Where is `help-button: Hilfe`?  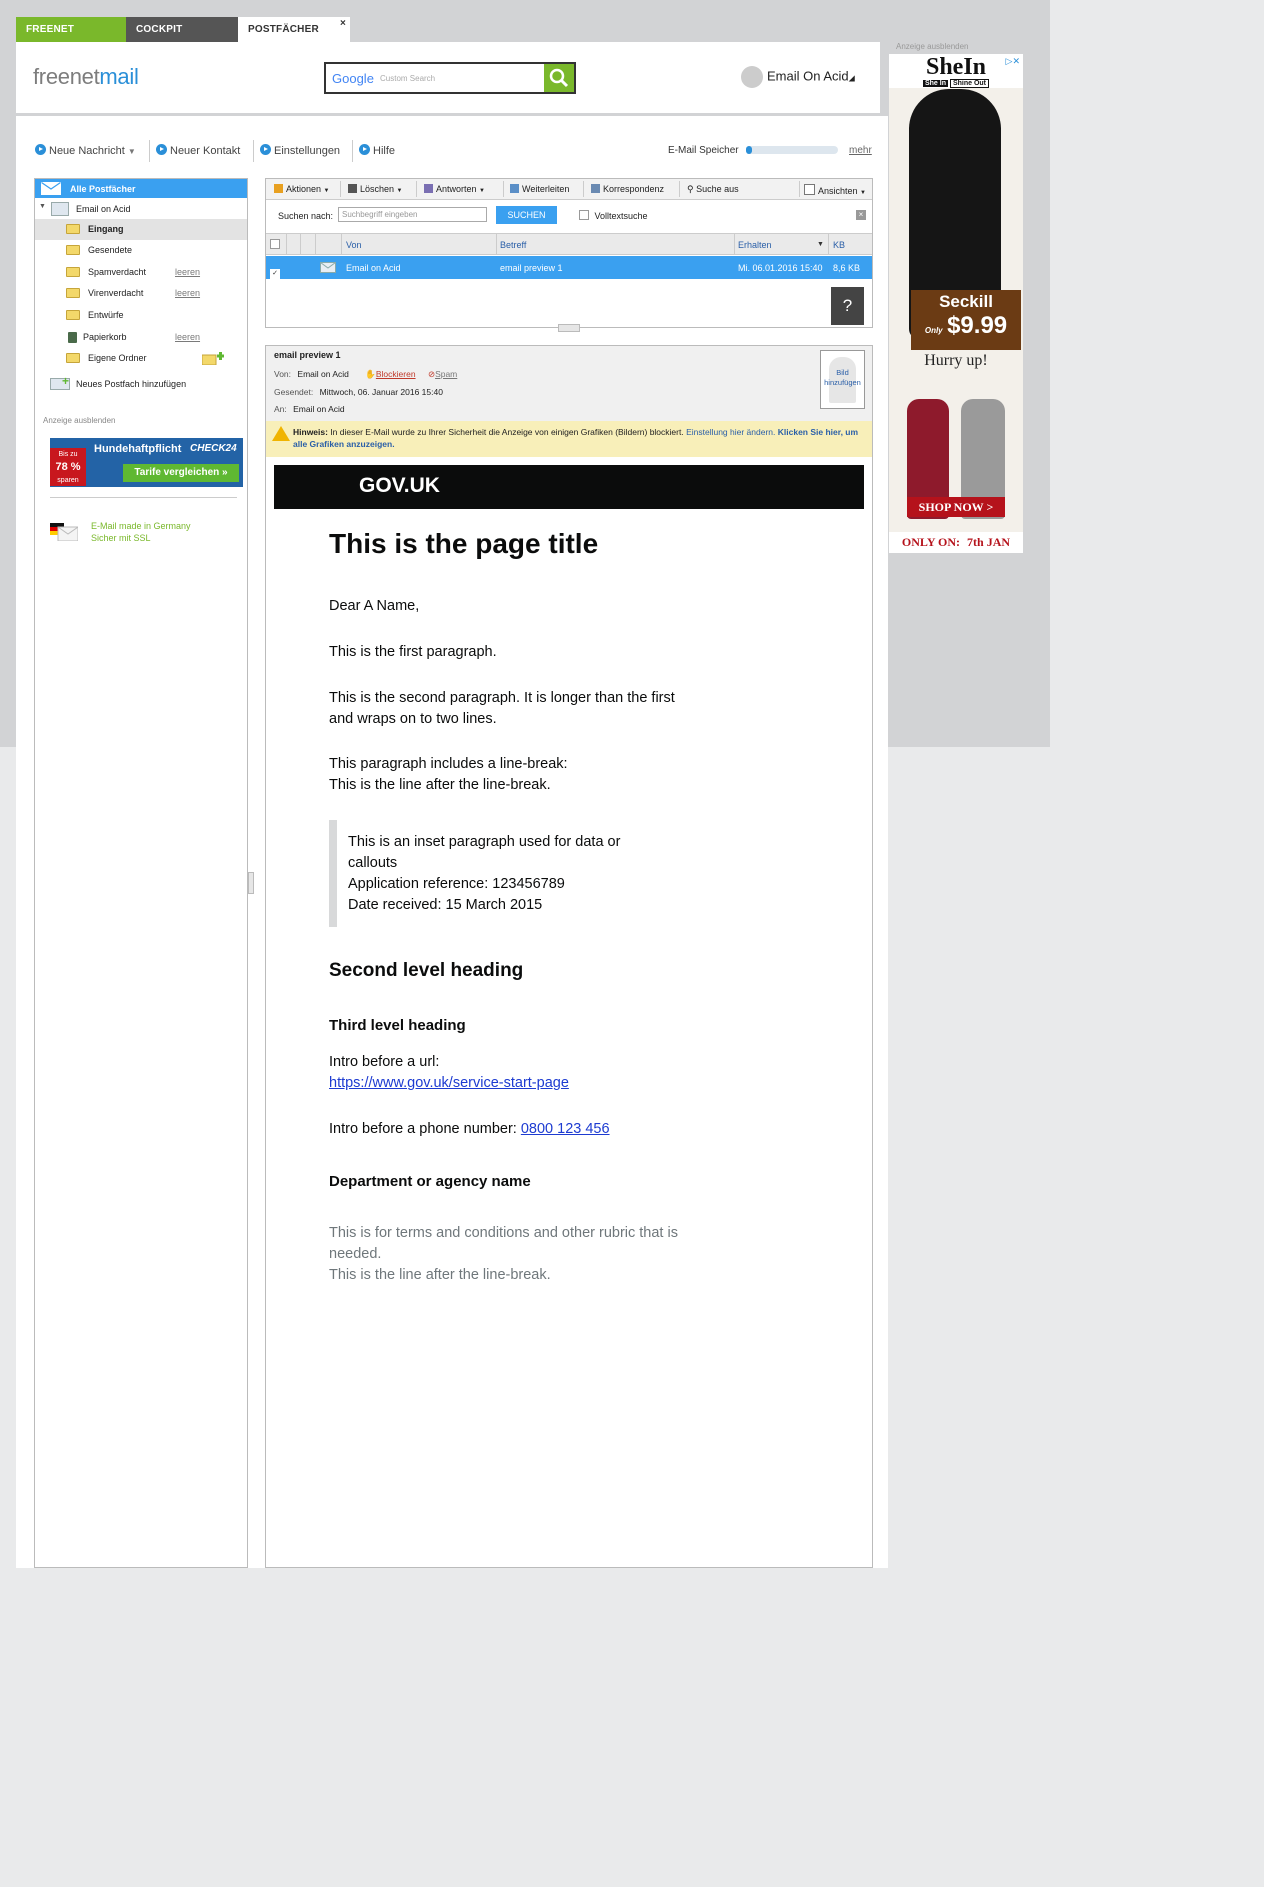
help-button: Hilfe is located at coordinates (377, 150).